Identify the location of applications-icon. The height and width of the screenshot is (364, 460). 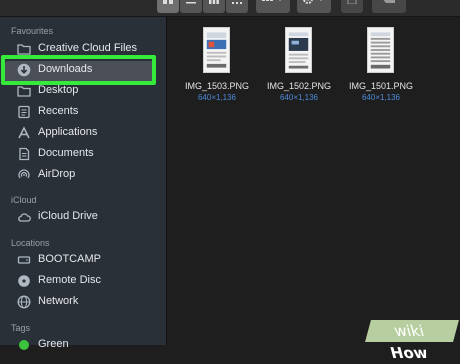
(24, 132).